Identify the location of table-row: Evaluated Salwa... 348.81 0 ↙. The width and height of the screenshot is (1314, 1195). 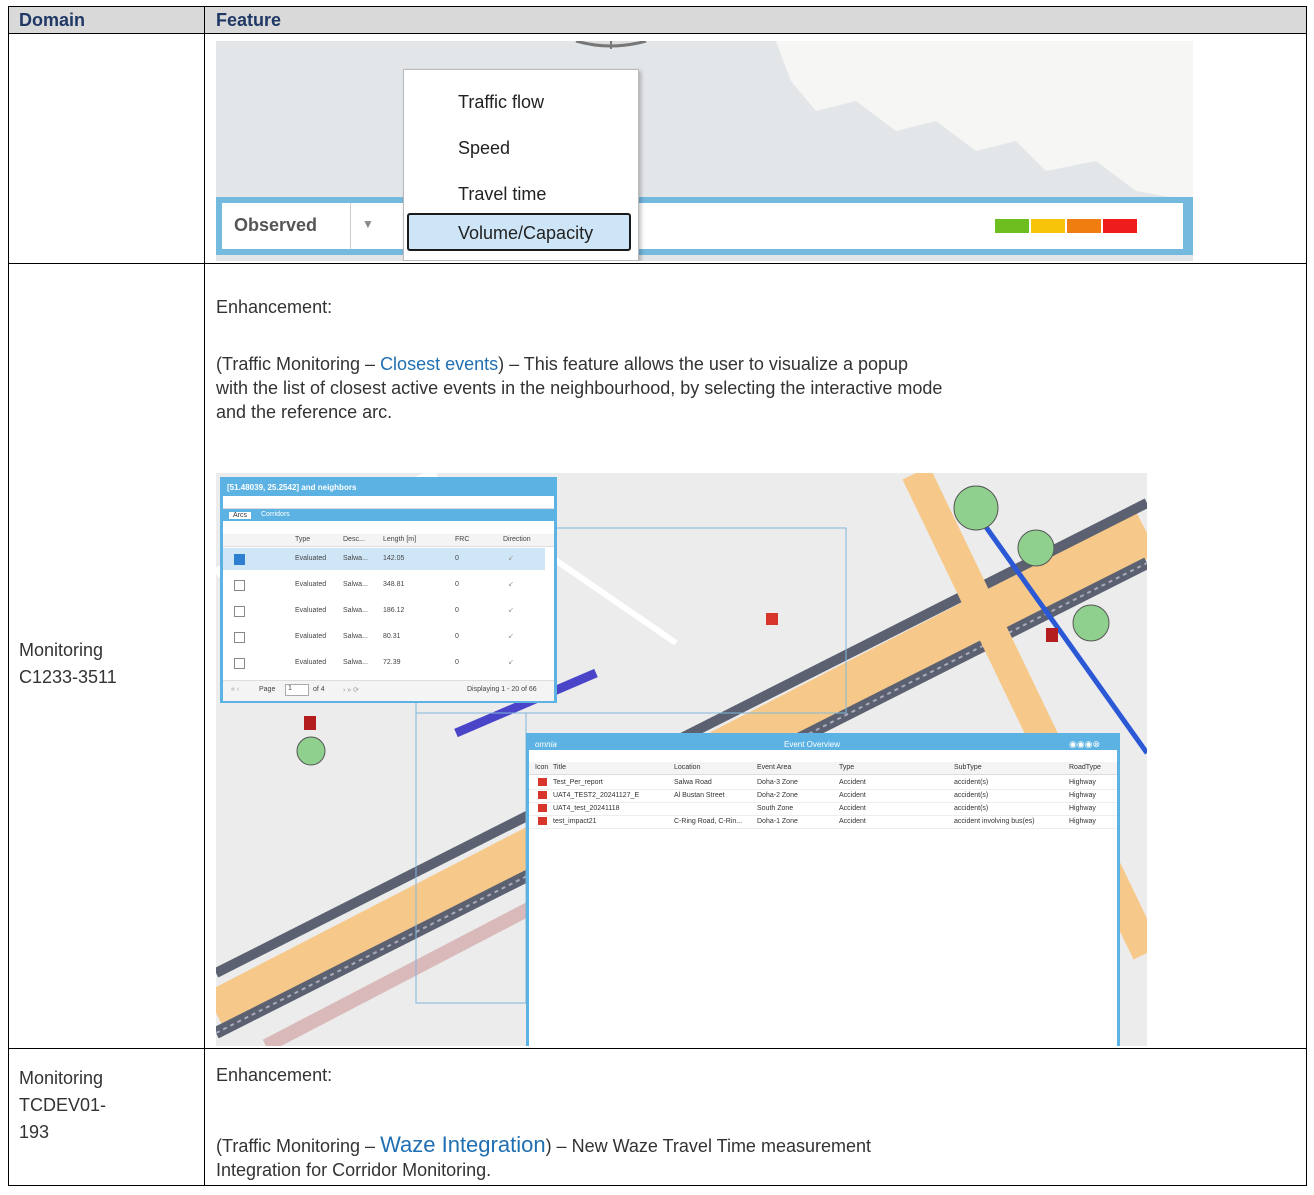
(384, 585).